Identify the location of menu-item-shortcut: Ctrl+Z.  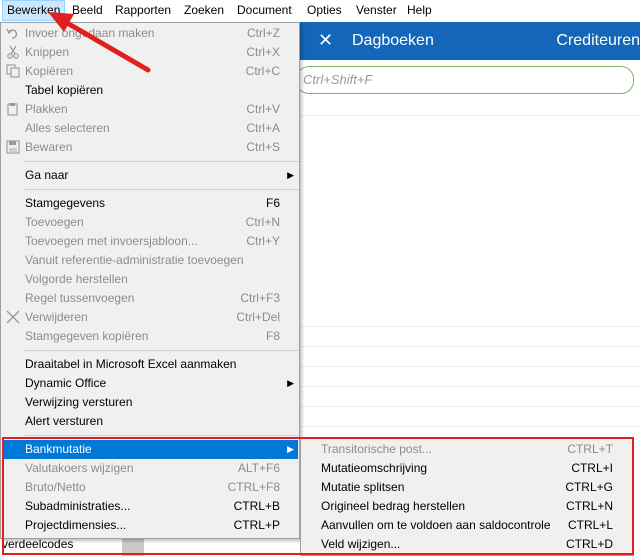
(263, 33).